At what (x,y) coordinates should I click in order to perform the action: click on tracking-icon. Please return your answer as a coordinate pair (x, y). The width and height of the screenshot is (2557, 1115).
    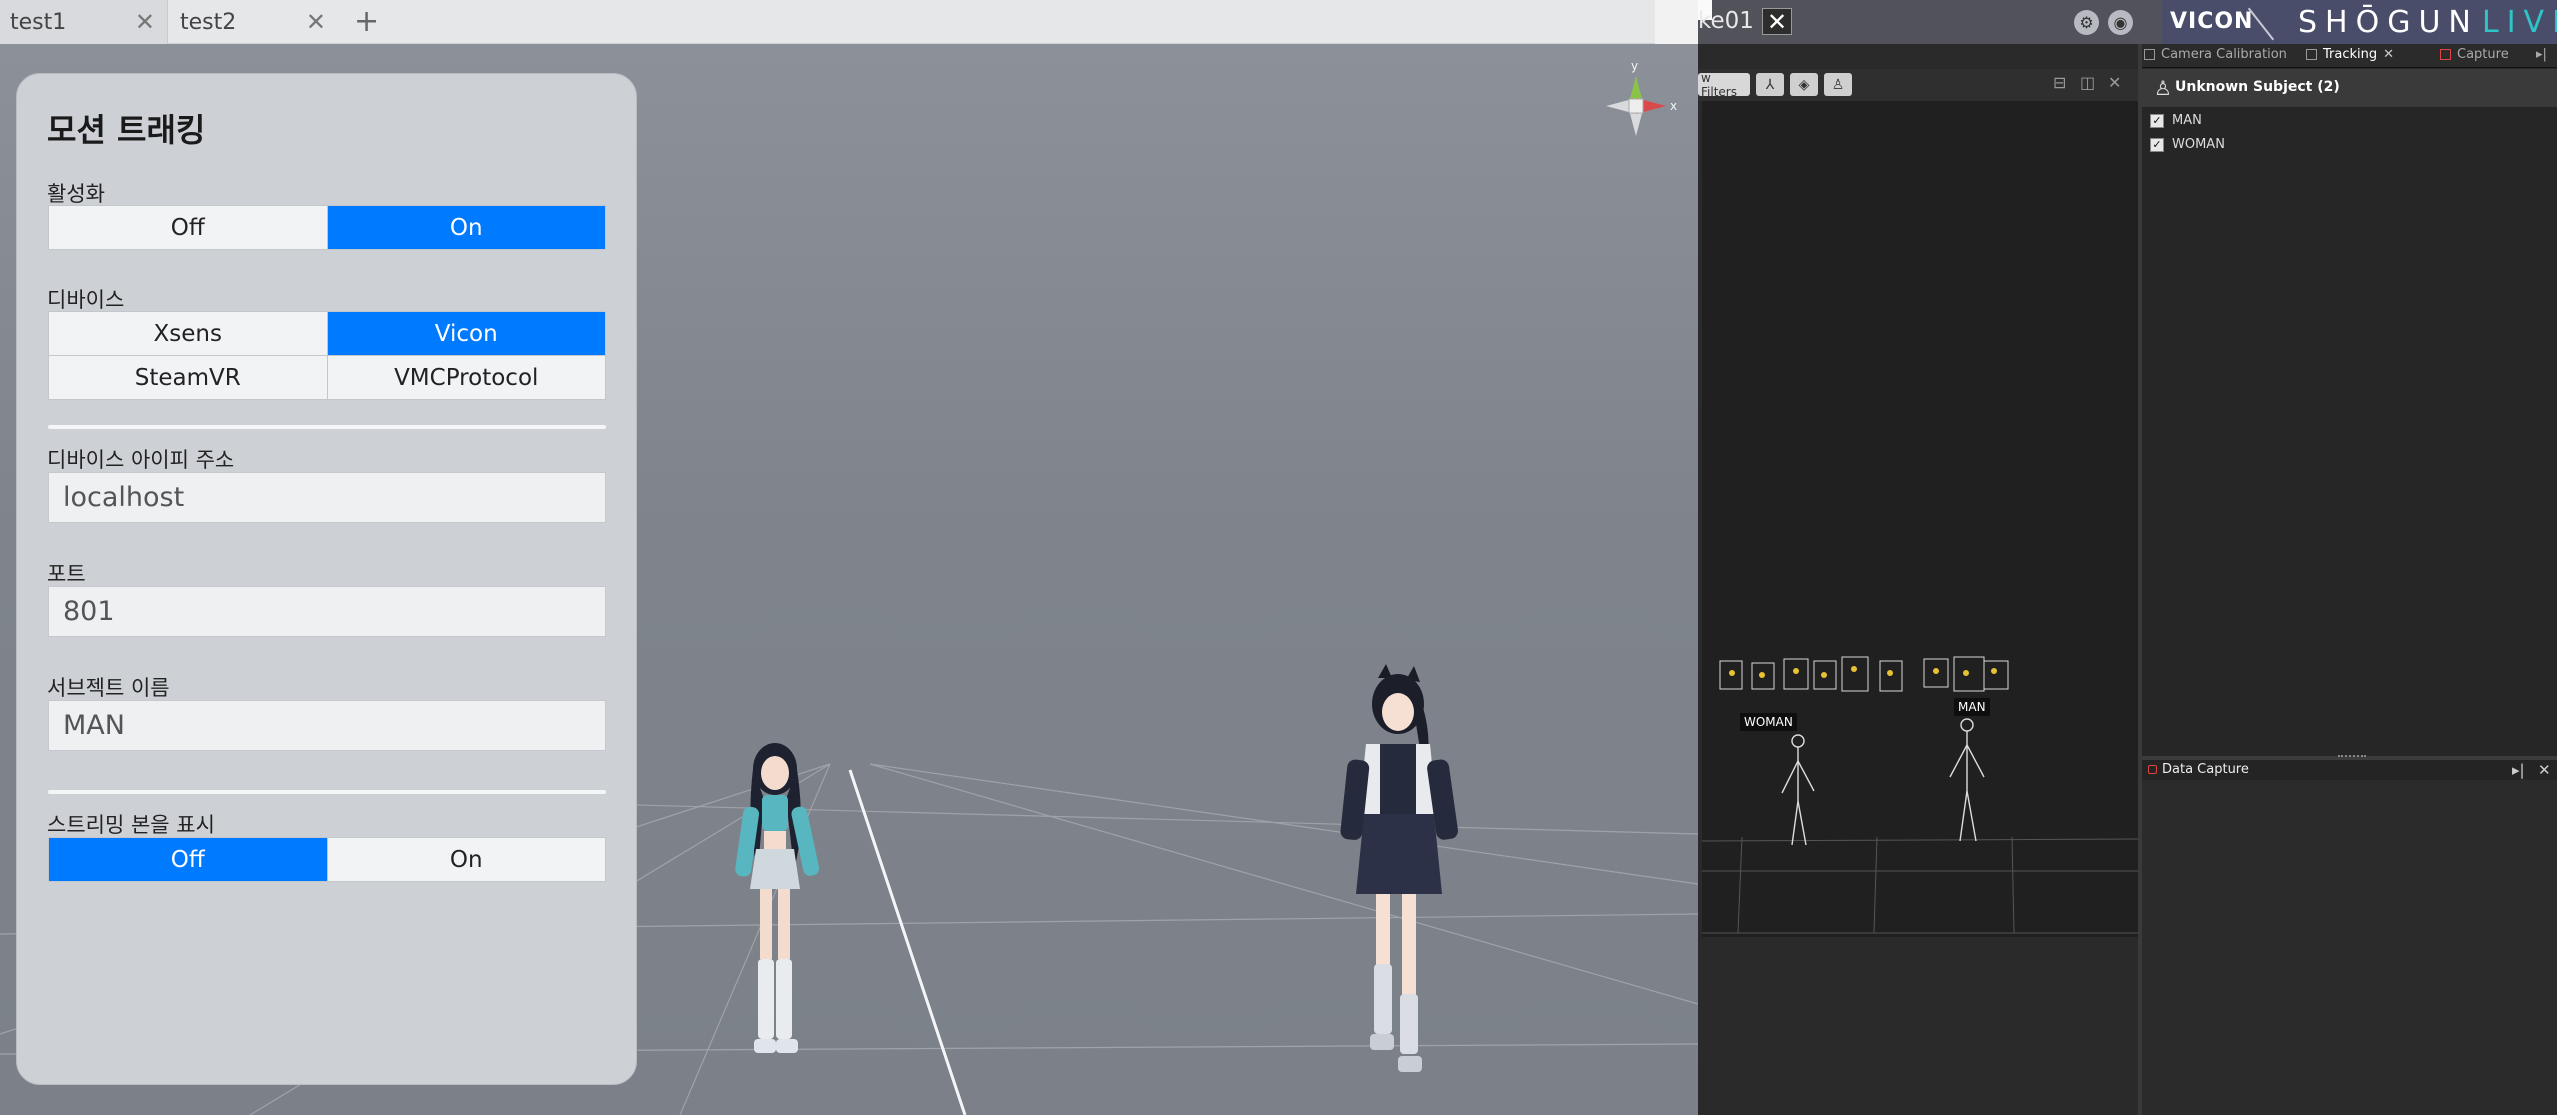
    Looking at the image, I should click on (2311, 54).